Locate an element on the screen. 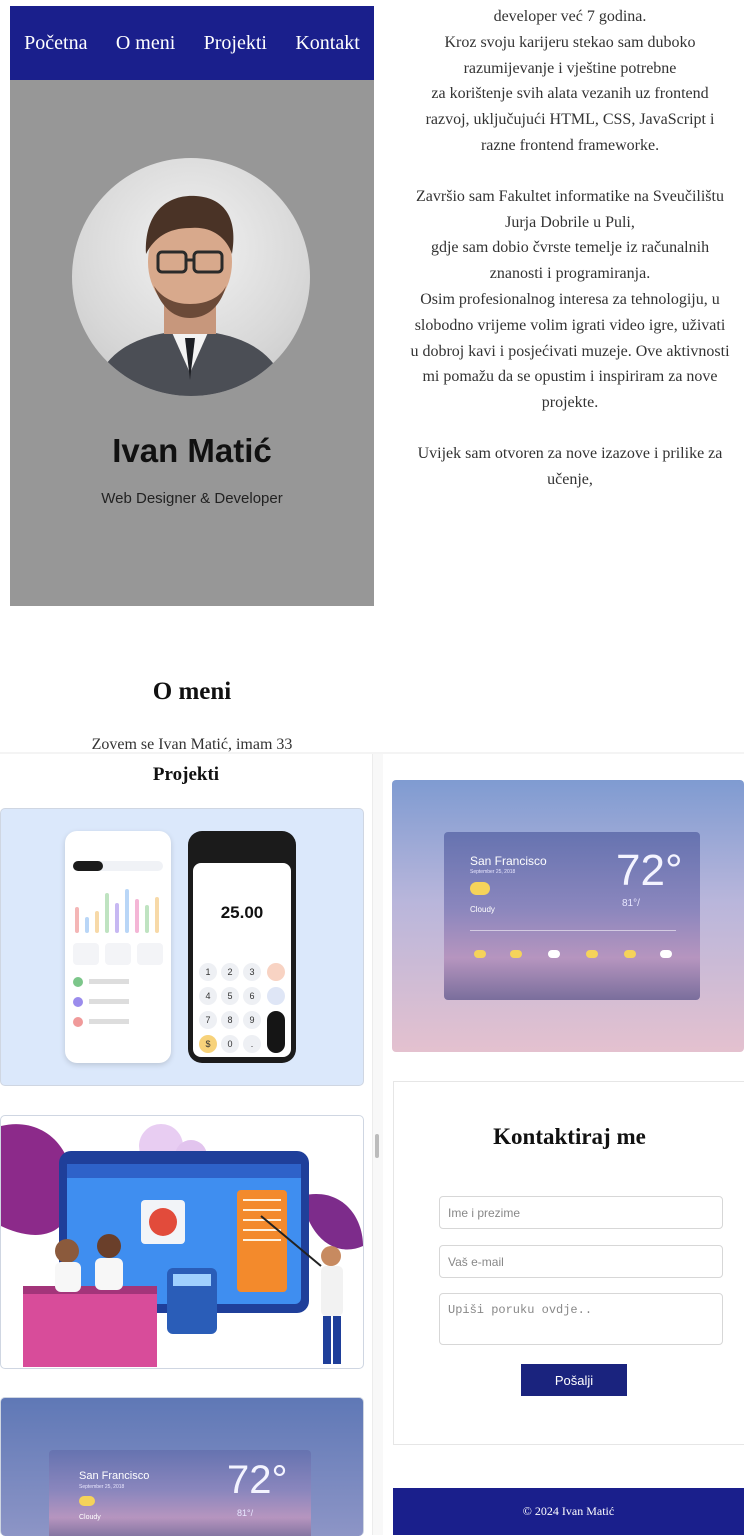  calc-key: 7 is located at coordinates (208, 1020).